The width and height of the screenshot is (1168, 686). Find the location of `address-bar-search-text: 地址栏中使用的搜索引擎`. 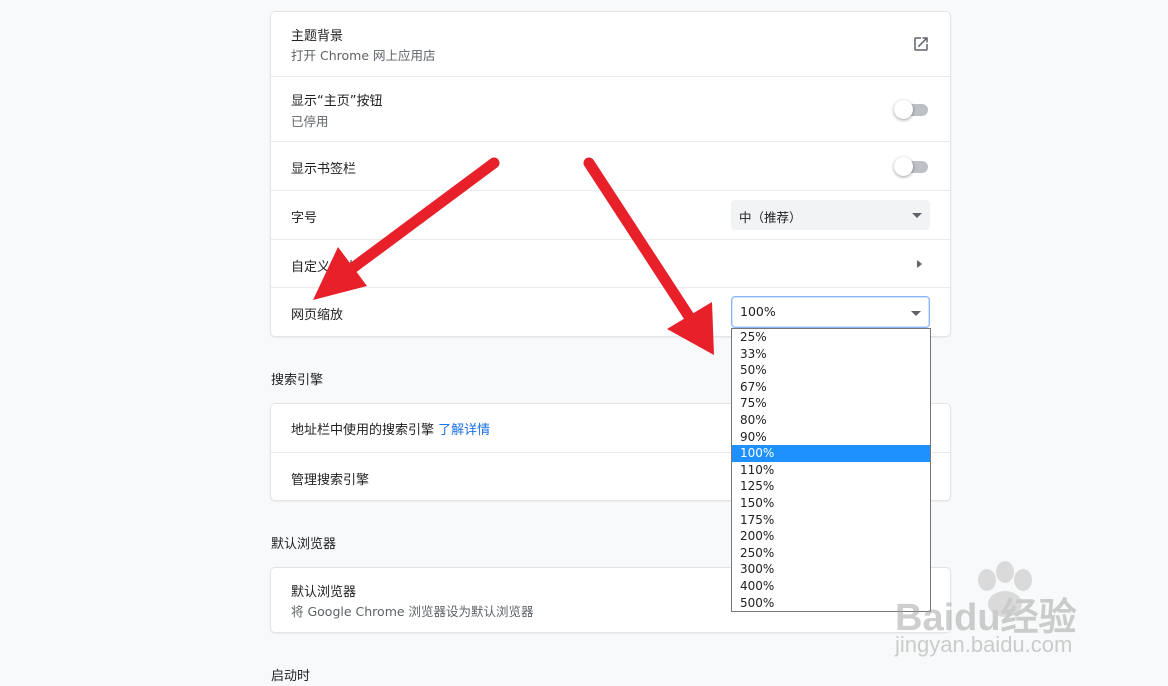

address-bar-search-text: 地址栏中使用的搜索引擎 is located at coordinates (363, 430).